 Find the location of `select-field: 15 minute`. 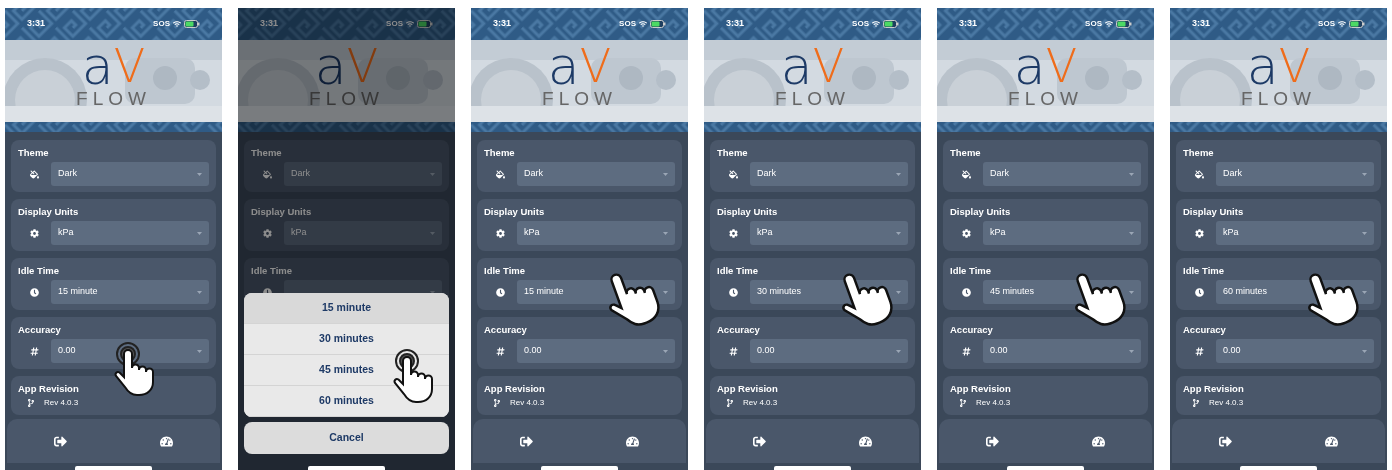

select-field: 15 minute is located at coordinates (130, 292).